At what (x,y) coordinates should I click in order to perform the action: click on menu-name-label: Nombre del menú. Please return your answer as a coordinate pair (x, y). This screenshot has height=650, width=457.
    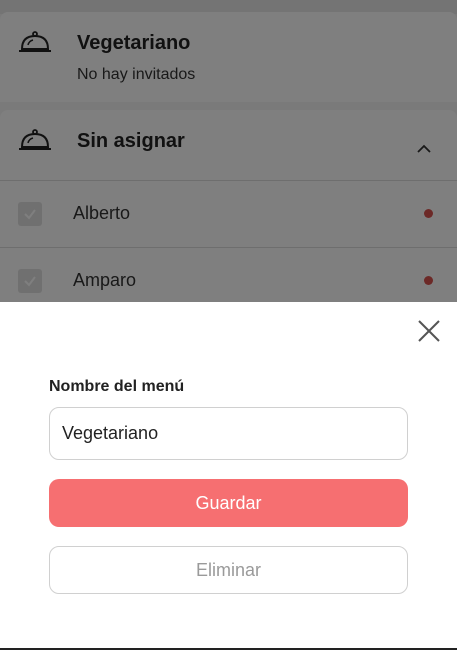
    Looking at the image, I should click on (117, 386).